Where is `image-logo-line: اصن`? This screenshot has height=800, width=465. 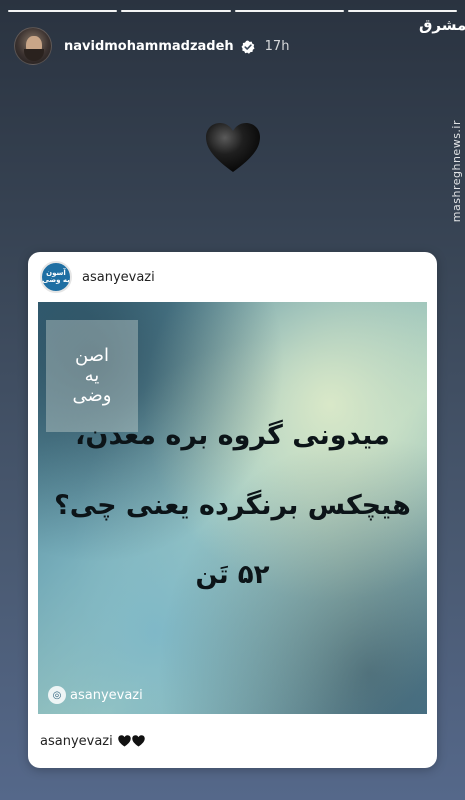
image-logo-line: اصن is located at coordinates (92, 356).